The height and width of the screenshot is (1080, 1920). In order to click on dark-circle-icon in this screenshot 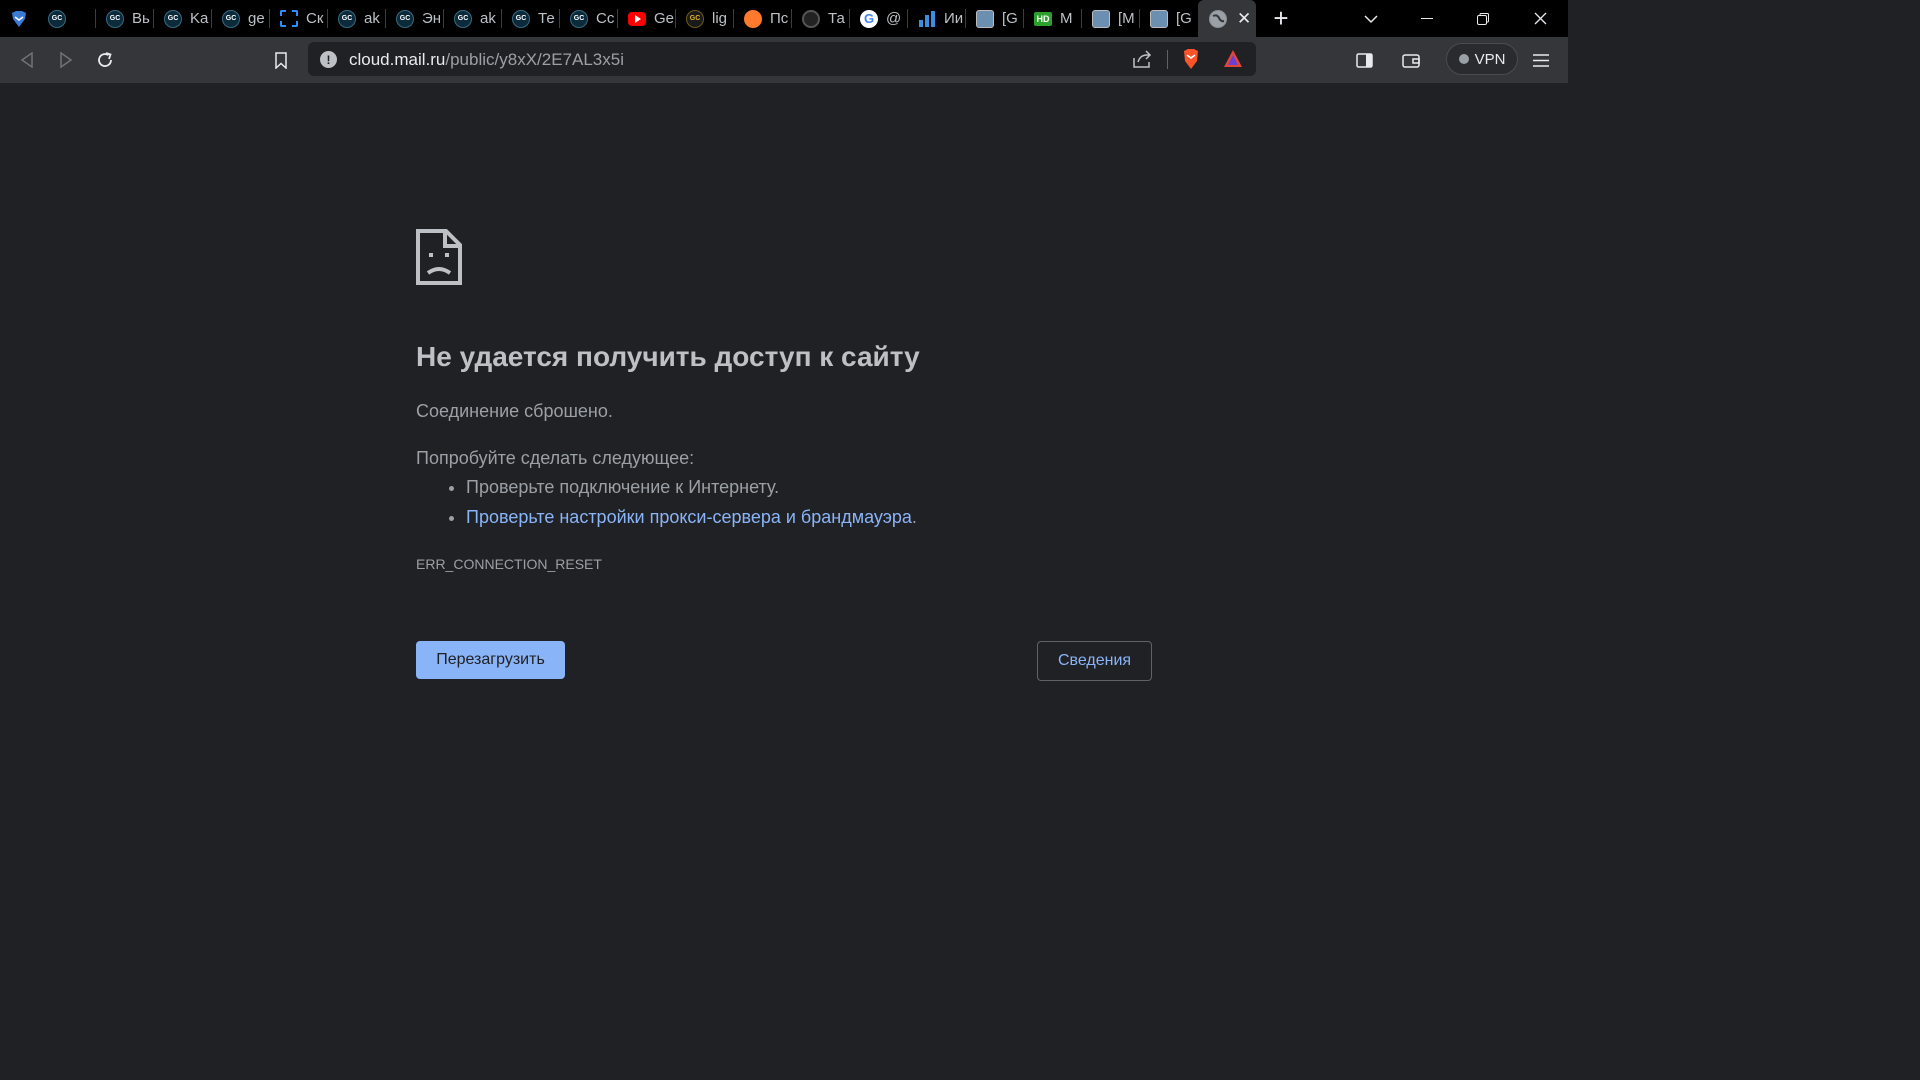, I will do `click(811, 18)`.